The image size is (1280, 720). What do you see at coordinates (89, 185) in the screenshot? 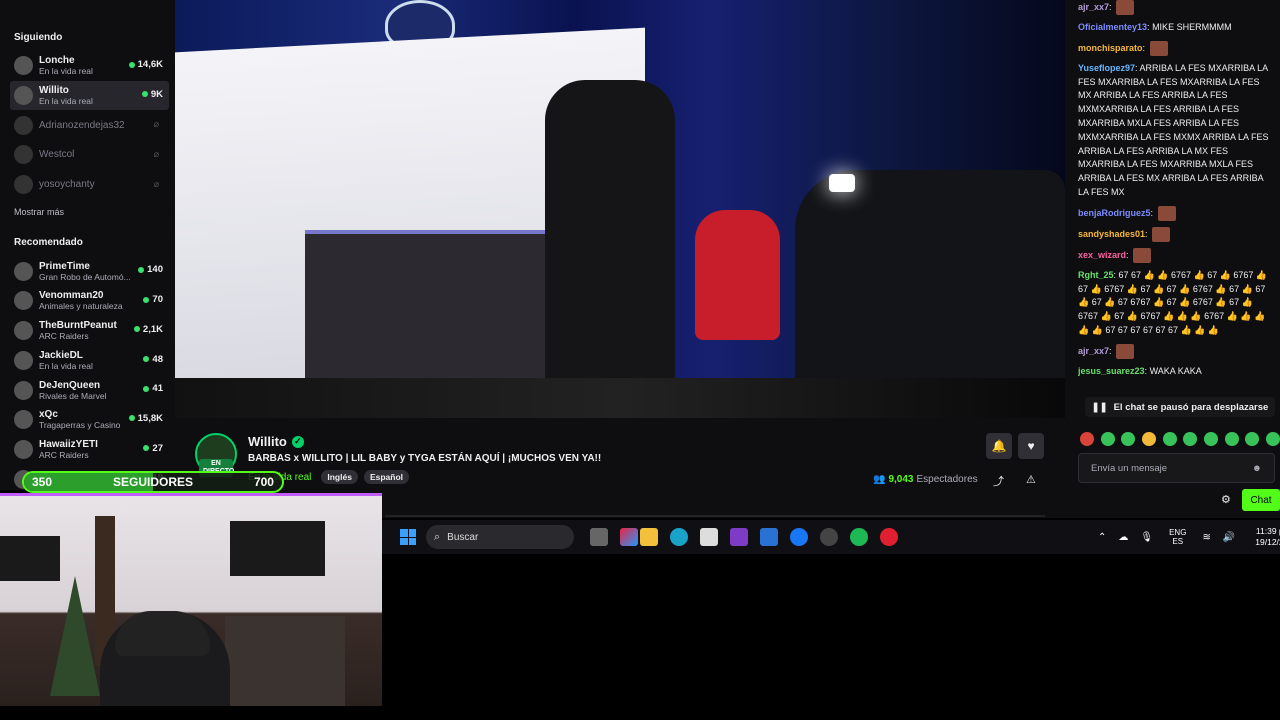
I see `sidebar-channel-yosoychanty: yosoychanty ⌀` at bounding box center [89, 185].